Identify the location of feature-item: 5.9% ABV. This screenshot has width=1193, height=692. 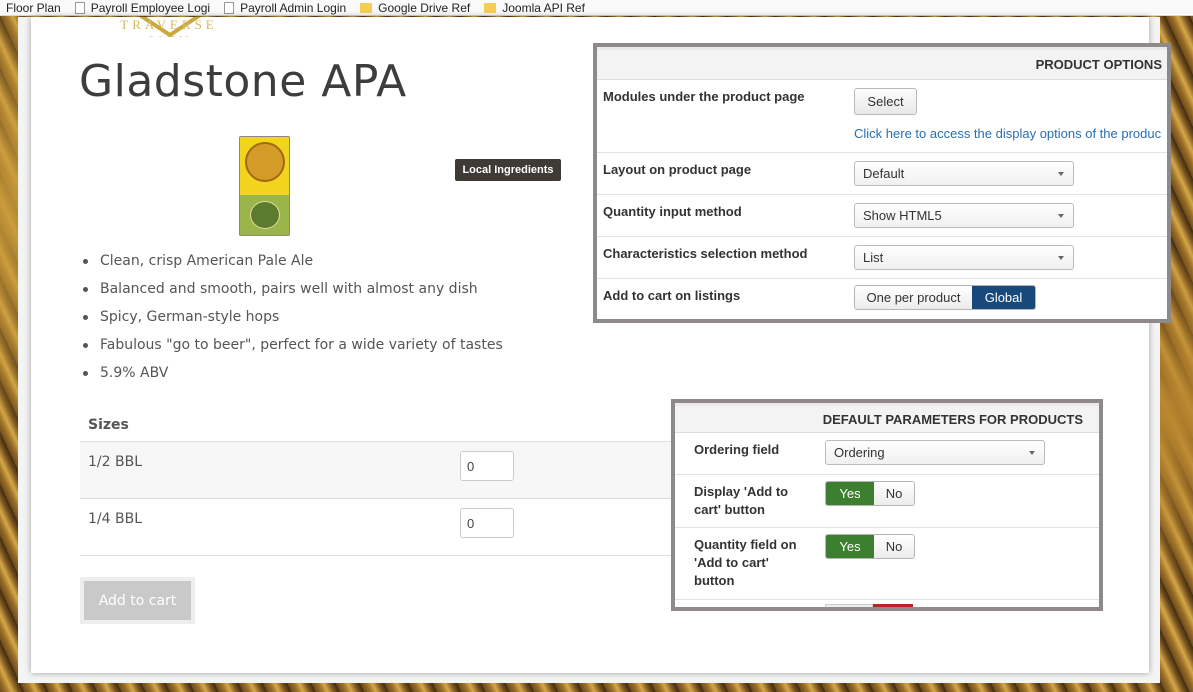
(291, 377).